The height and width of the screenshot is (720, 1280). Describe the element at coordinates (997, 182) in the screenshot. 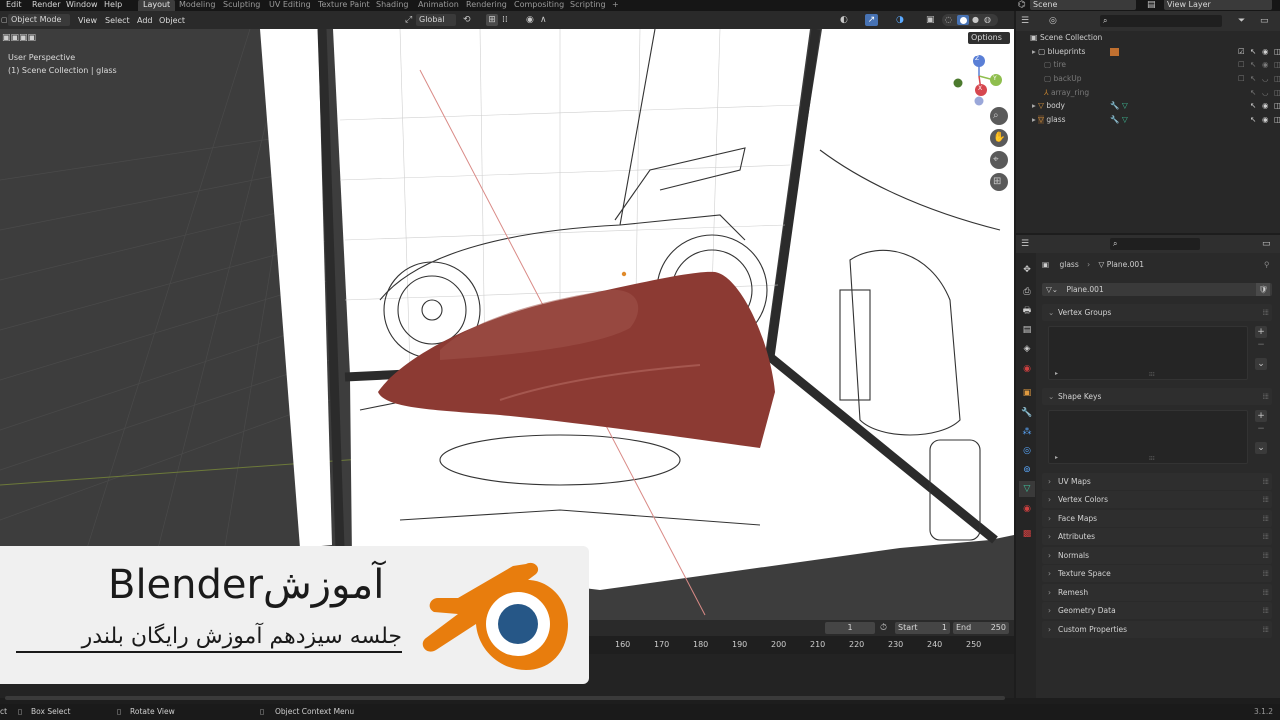

I see `grid-icon: ⊞` at that location.